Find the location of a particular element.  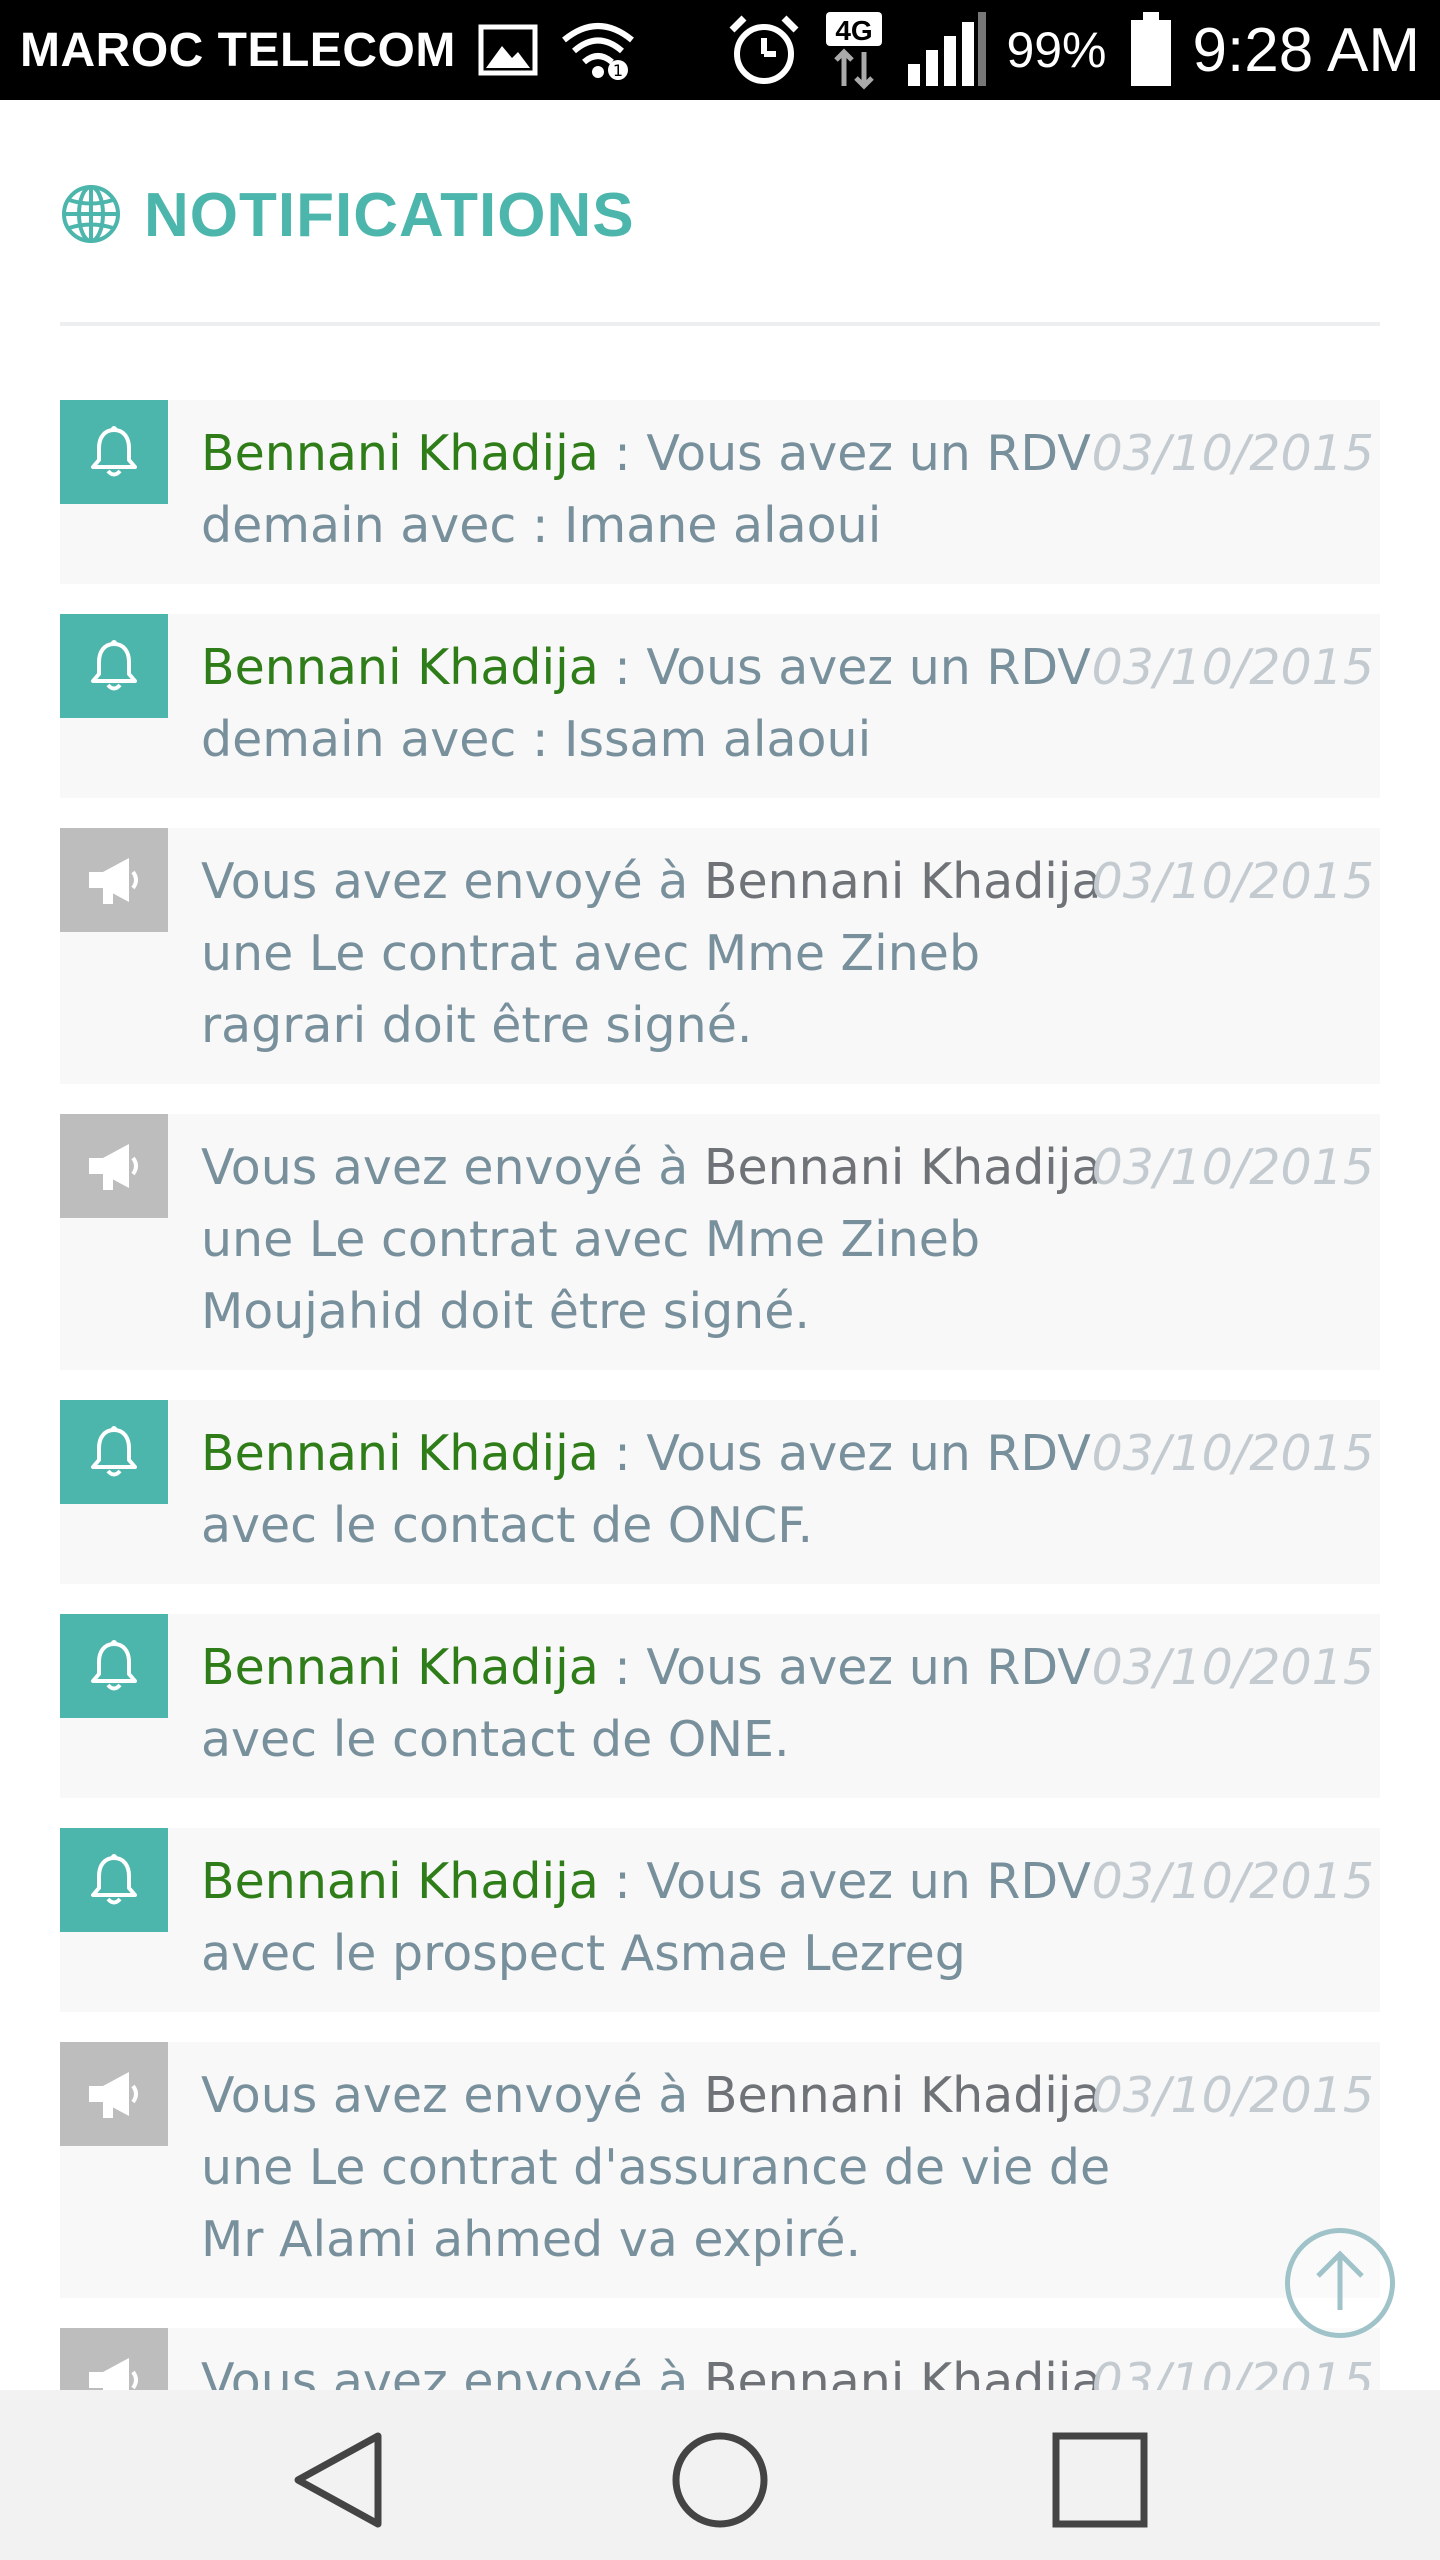

navigation-bar is located at coordinates (720, 2475).